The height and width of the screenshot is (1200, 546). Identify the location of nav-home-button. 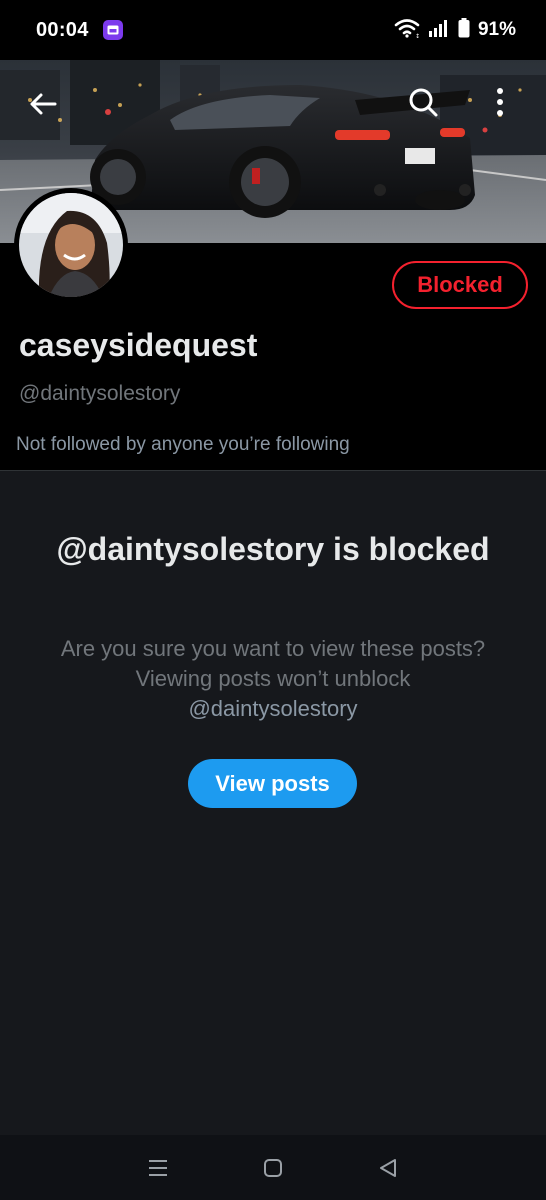
(273, 1168).